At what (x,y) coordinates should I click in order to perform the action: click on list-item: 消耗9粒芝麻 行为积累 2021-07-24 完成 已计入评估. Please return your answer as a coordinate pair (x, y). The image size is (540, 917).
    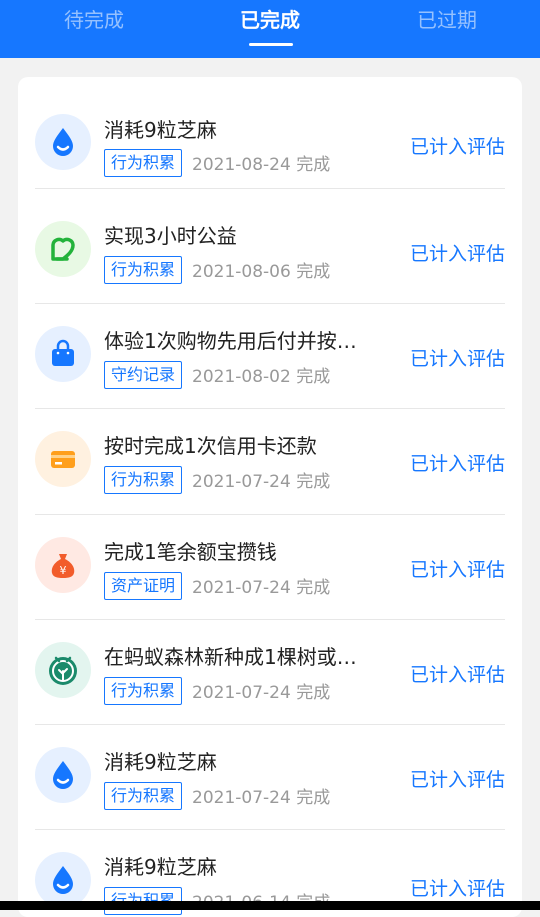
    Looking at the image, I should click on (270, 777).